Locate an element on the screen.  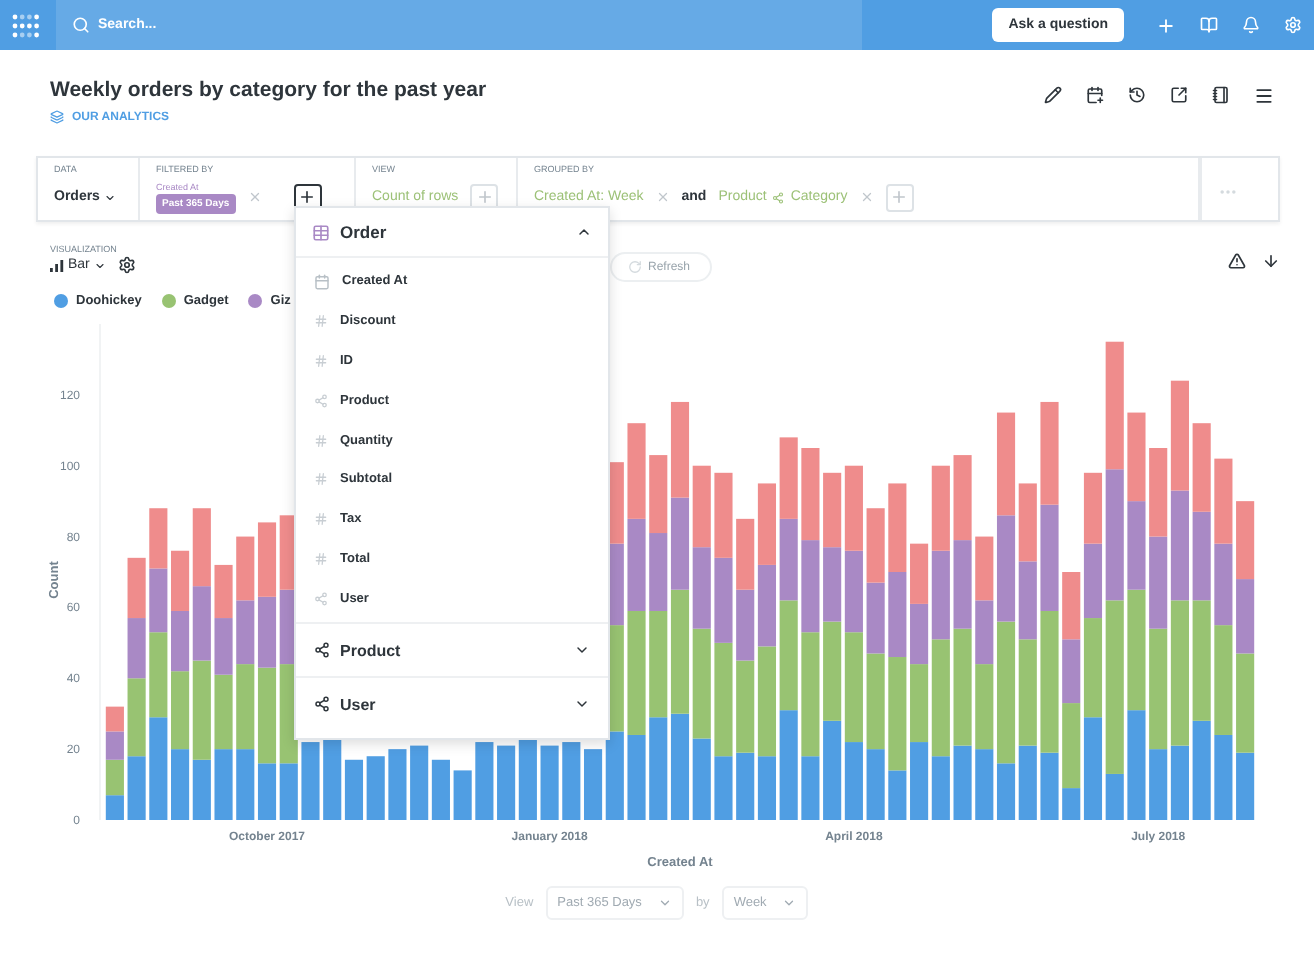
table-section: User is located at coordinates (452, 703).